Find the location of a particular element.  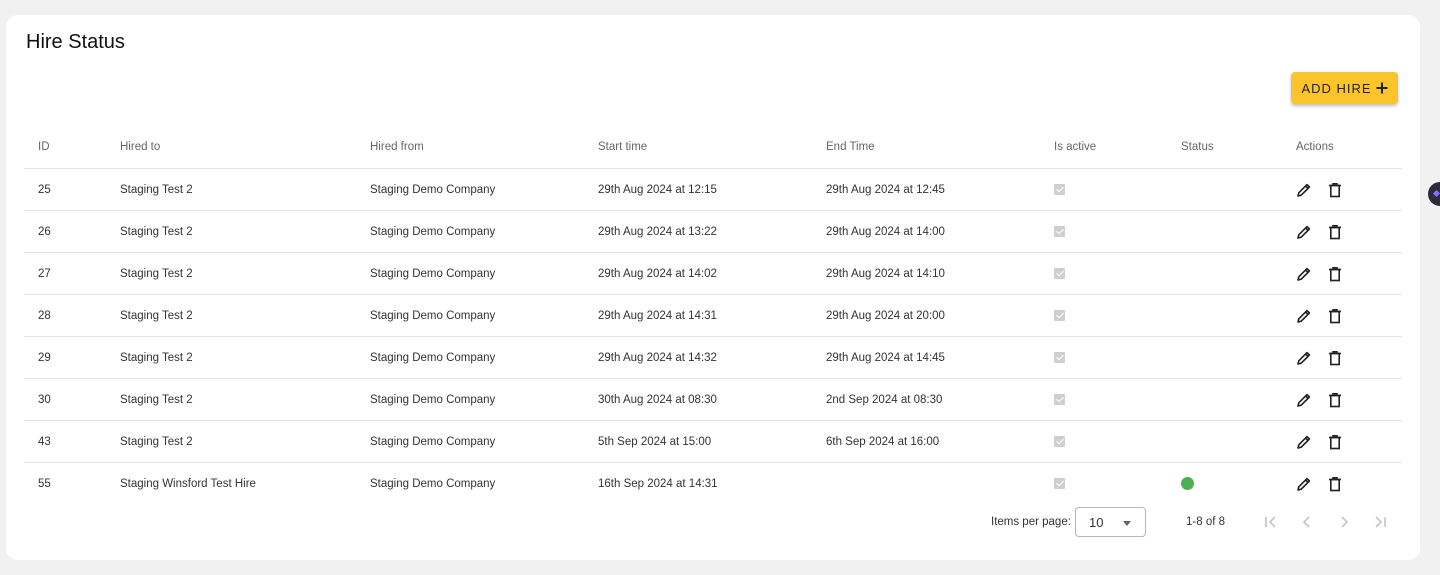

column-header-id: ID is located at coordinates (65, 147).